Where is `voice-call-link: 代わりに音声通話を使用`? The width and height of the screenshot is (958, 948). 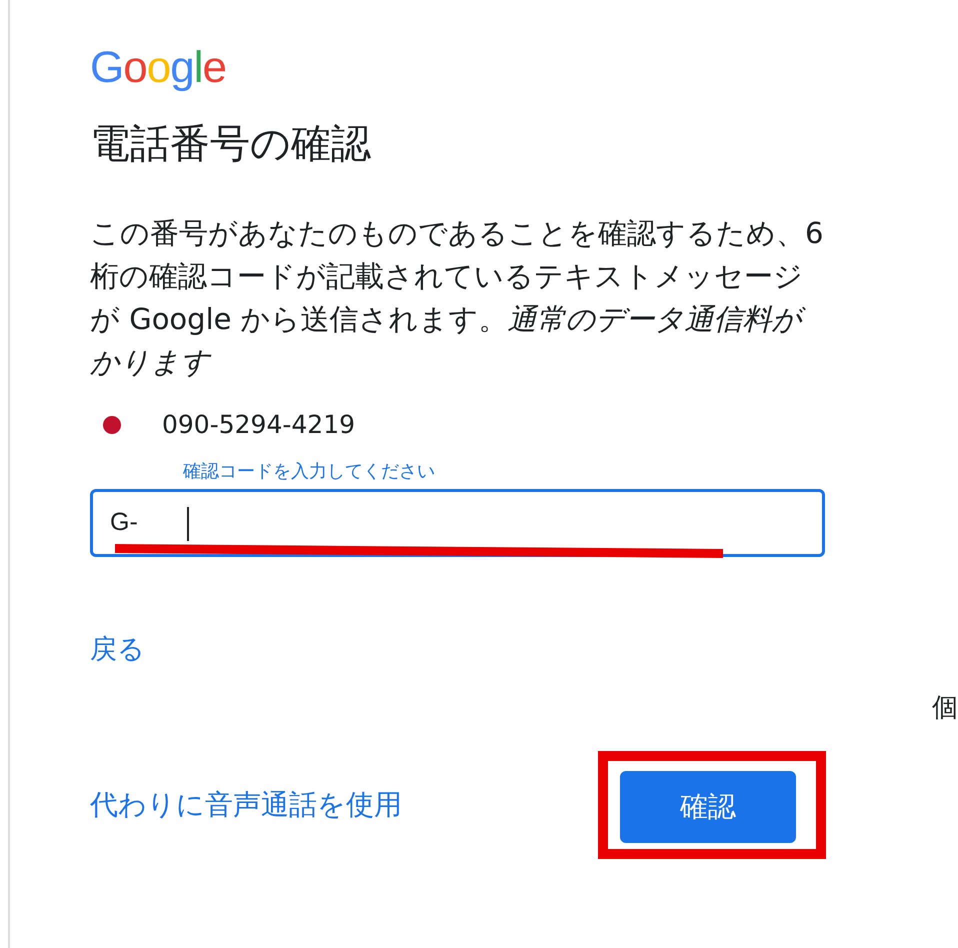 voice-call-link: 代わりに音声通話を使用 is located at coordinates (246, 805).